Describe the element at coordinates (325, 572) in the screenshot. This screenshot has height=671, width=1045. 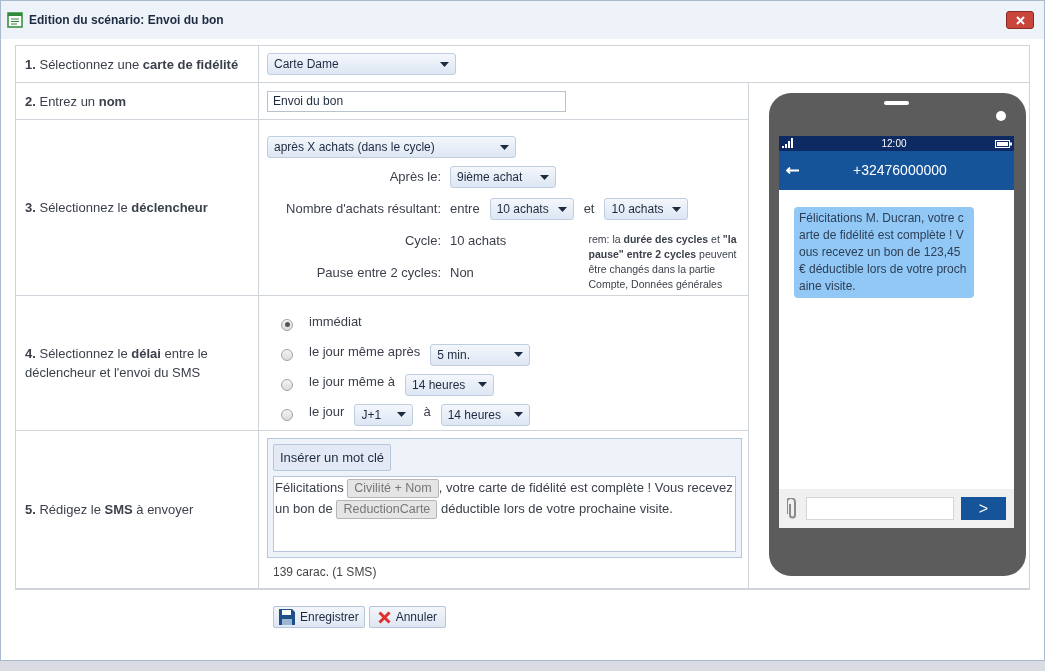
I see `character-count: 139 carac. (1 SMS)` at that location.